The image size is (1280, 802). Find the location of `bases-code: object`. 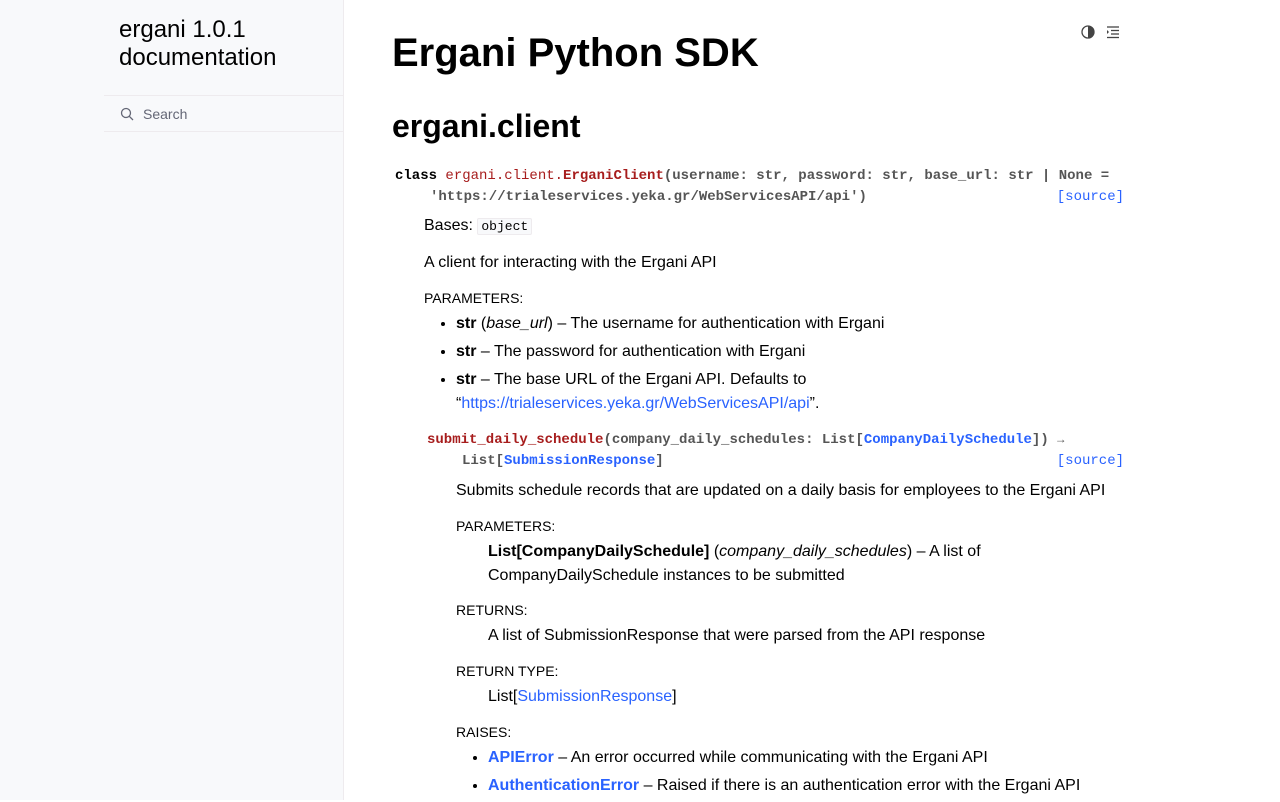

bases-code: object is located at coordinates (505, 226).